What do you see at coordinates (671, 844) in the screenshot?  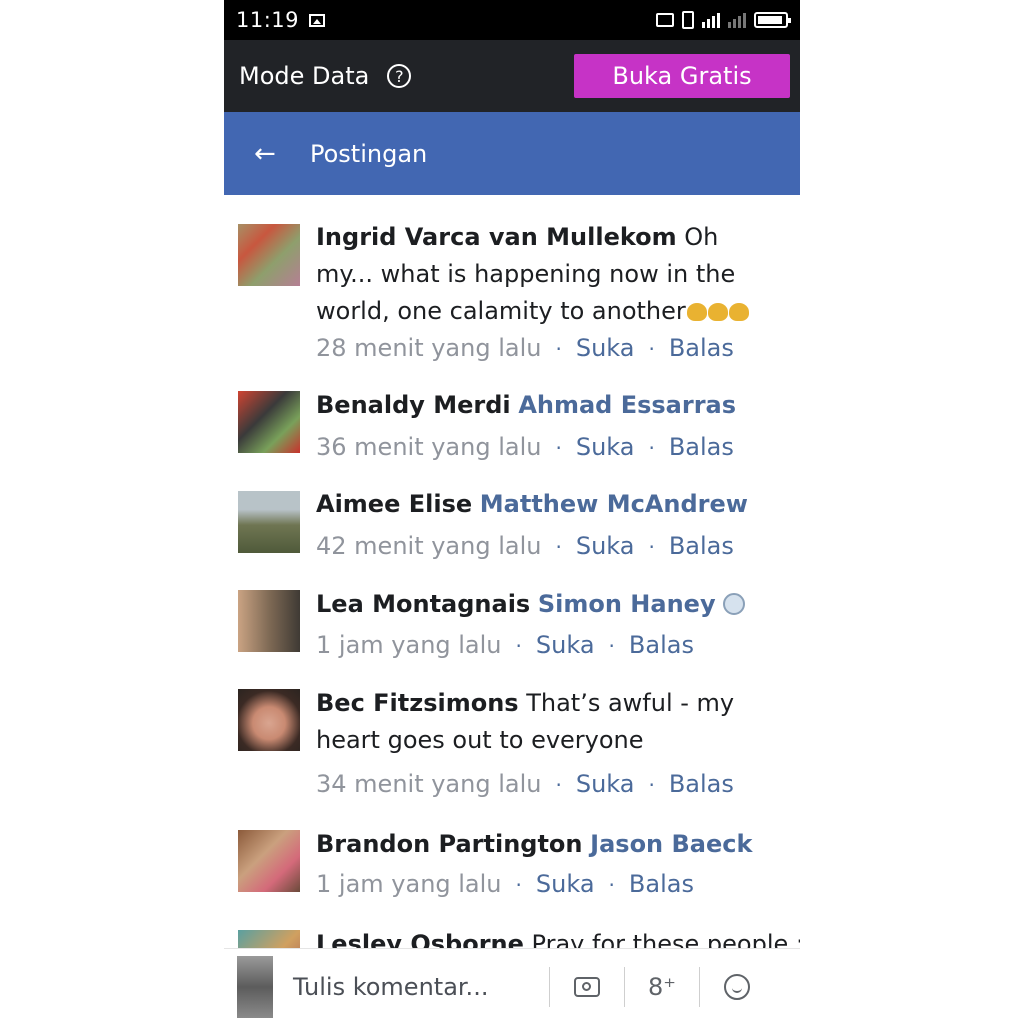 I see `comment-mention: Jason Baeck` at bounding box center [671, 844].